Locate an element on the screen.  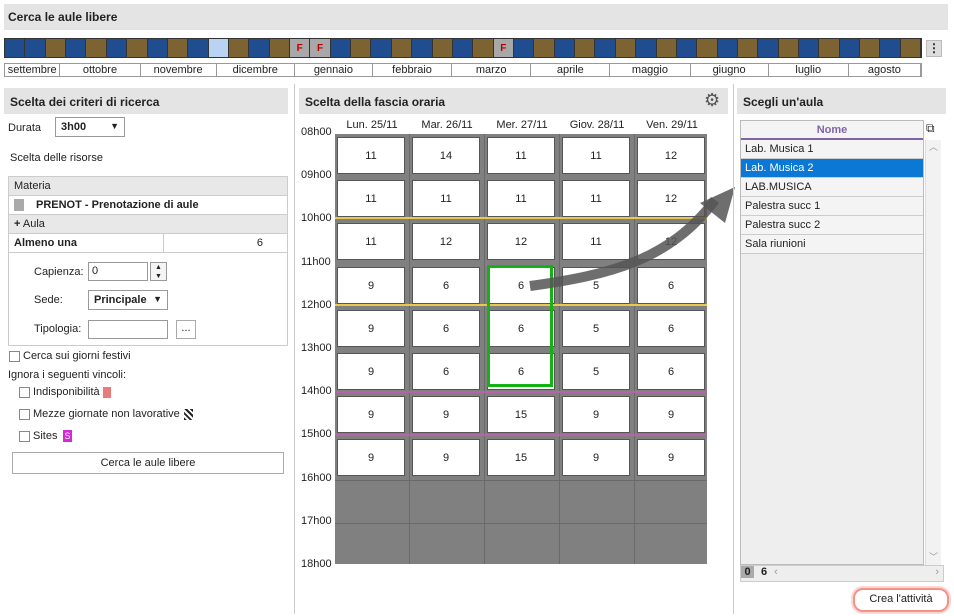
unavail-checkbox is located at coordinates (24, 392).